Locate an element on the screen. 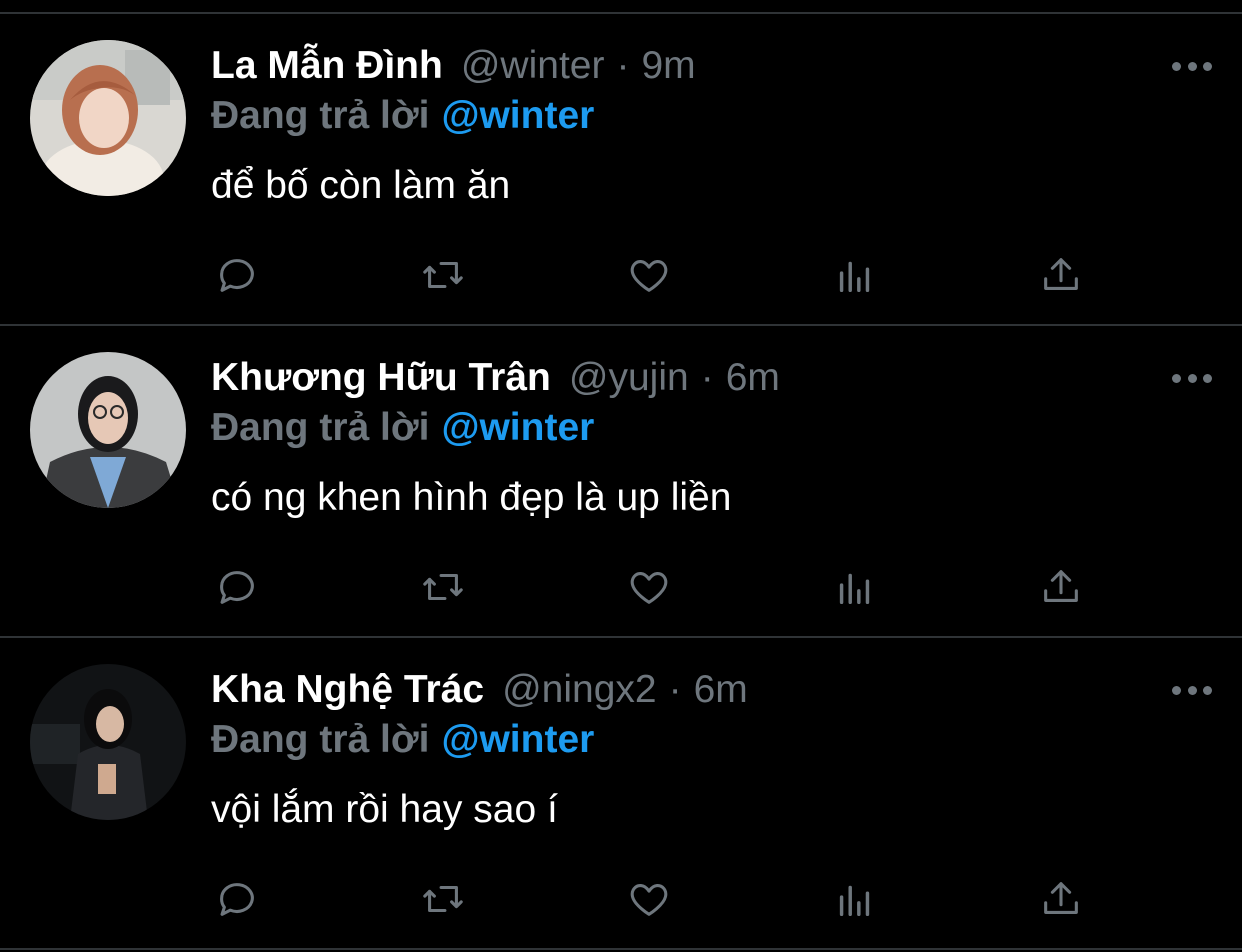 The width and height of the screenshot is (1242, 952). tweet-header: Khương Hữu Trân @yujin · 6m is located at coordinates (495, 378).